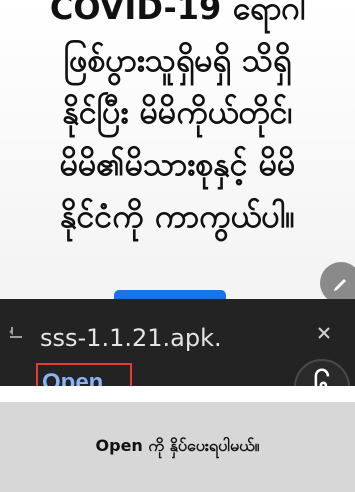 The height and width of the screenshot is (492, 355). I want to click on downloaded-file-name: sss-1.1.21.apk., so click(131, 338).